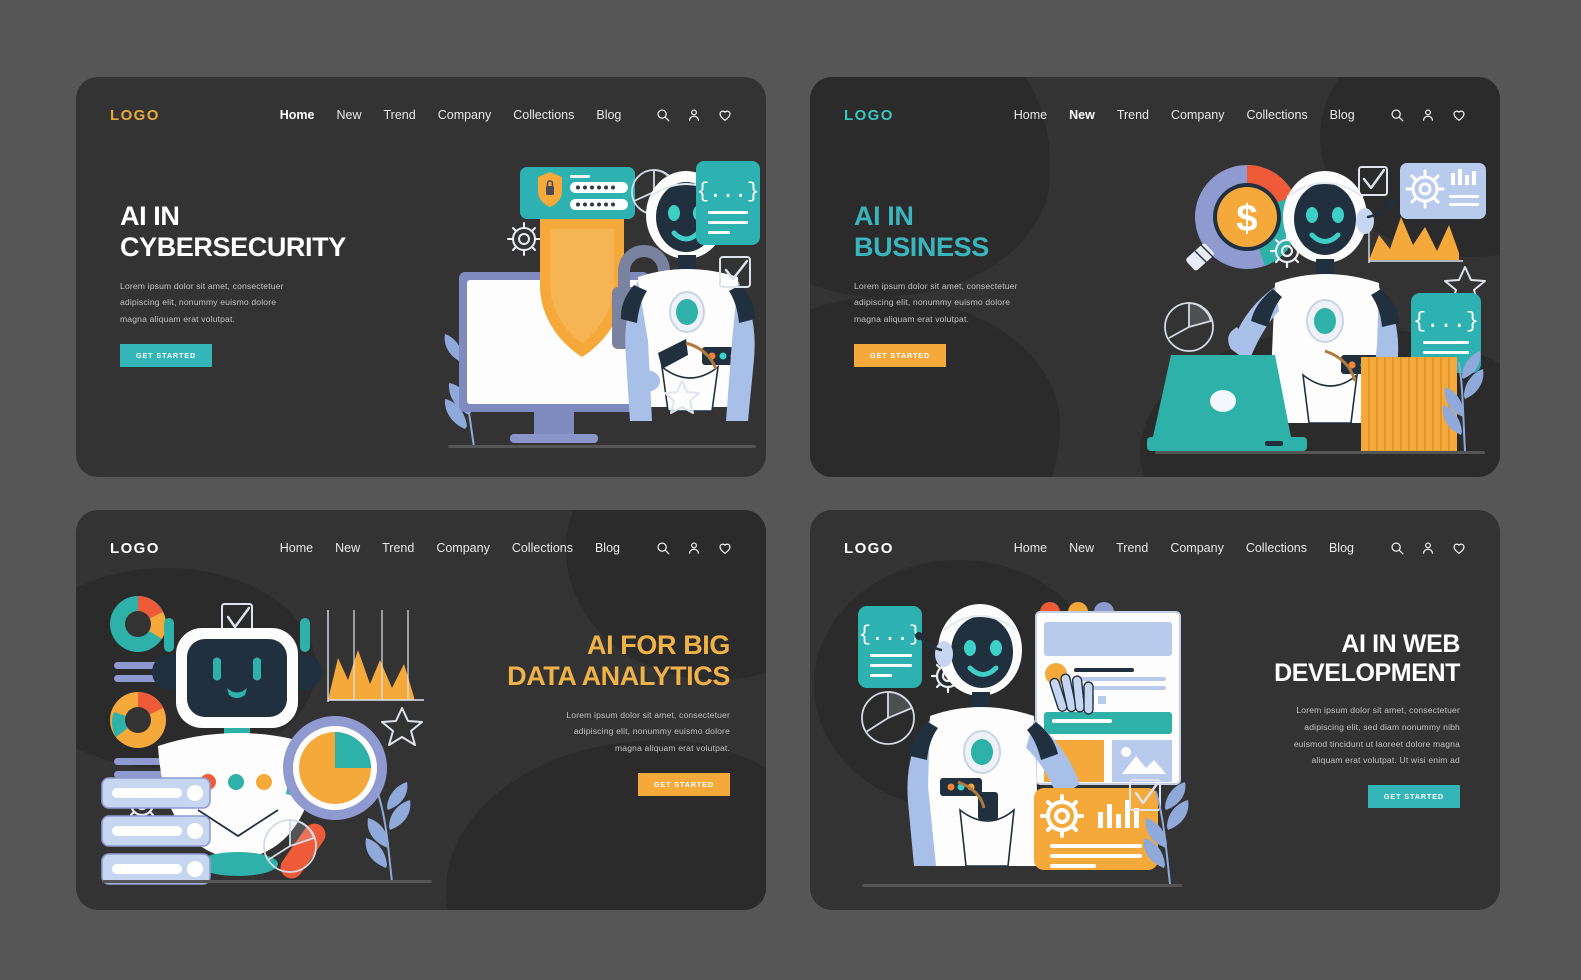  Describe the element at coordinates (599, 307) in the screenshot. I see `cybersecurity-illustration: {...}` at that location.